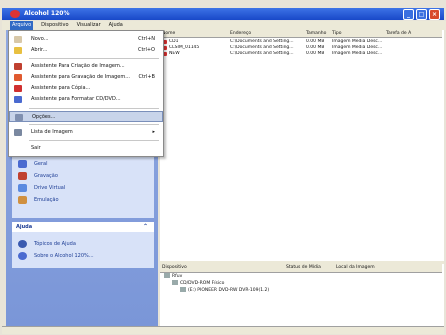 The width and height of the screenshot is (446, 335). Describe the element at coordinates (86, 132) in the screenshot. I see `menu-item-image-list: Lista de Imagem ▸` at that location.